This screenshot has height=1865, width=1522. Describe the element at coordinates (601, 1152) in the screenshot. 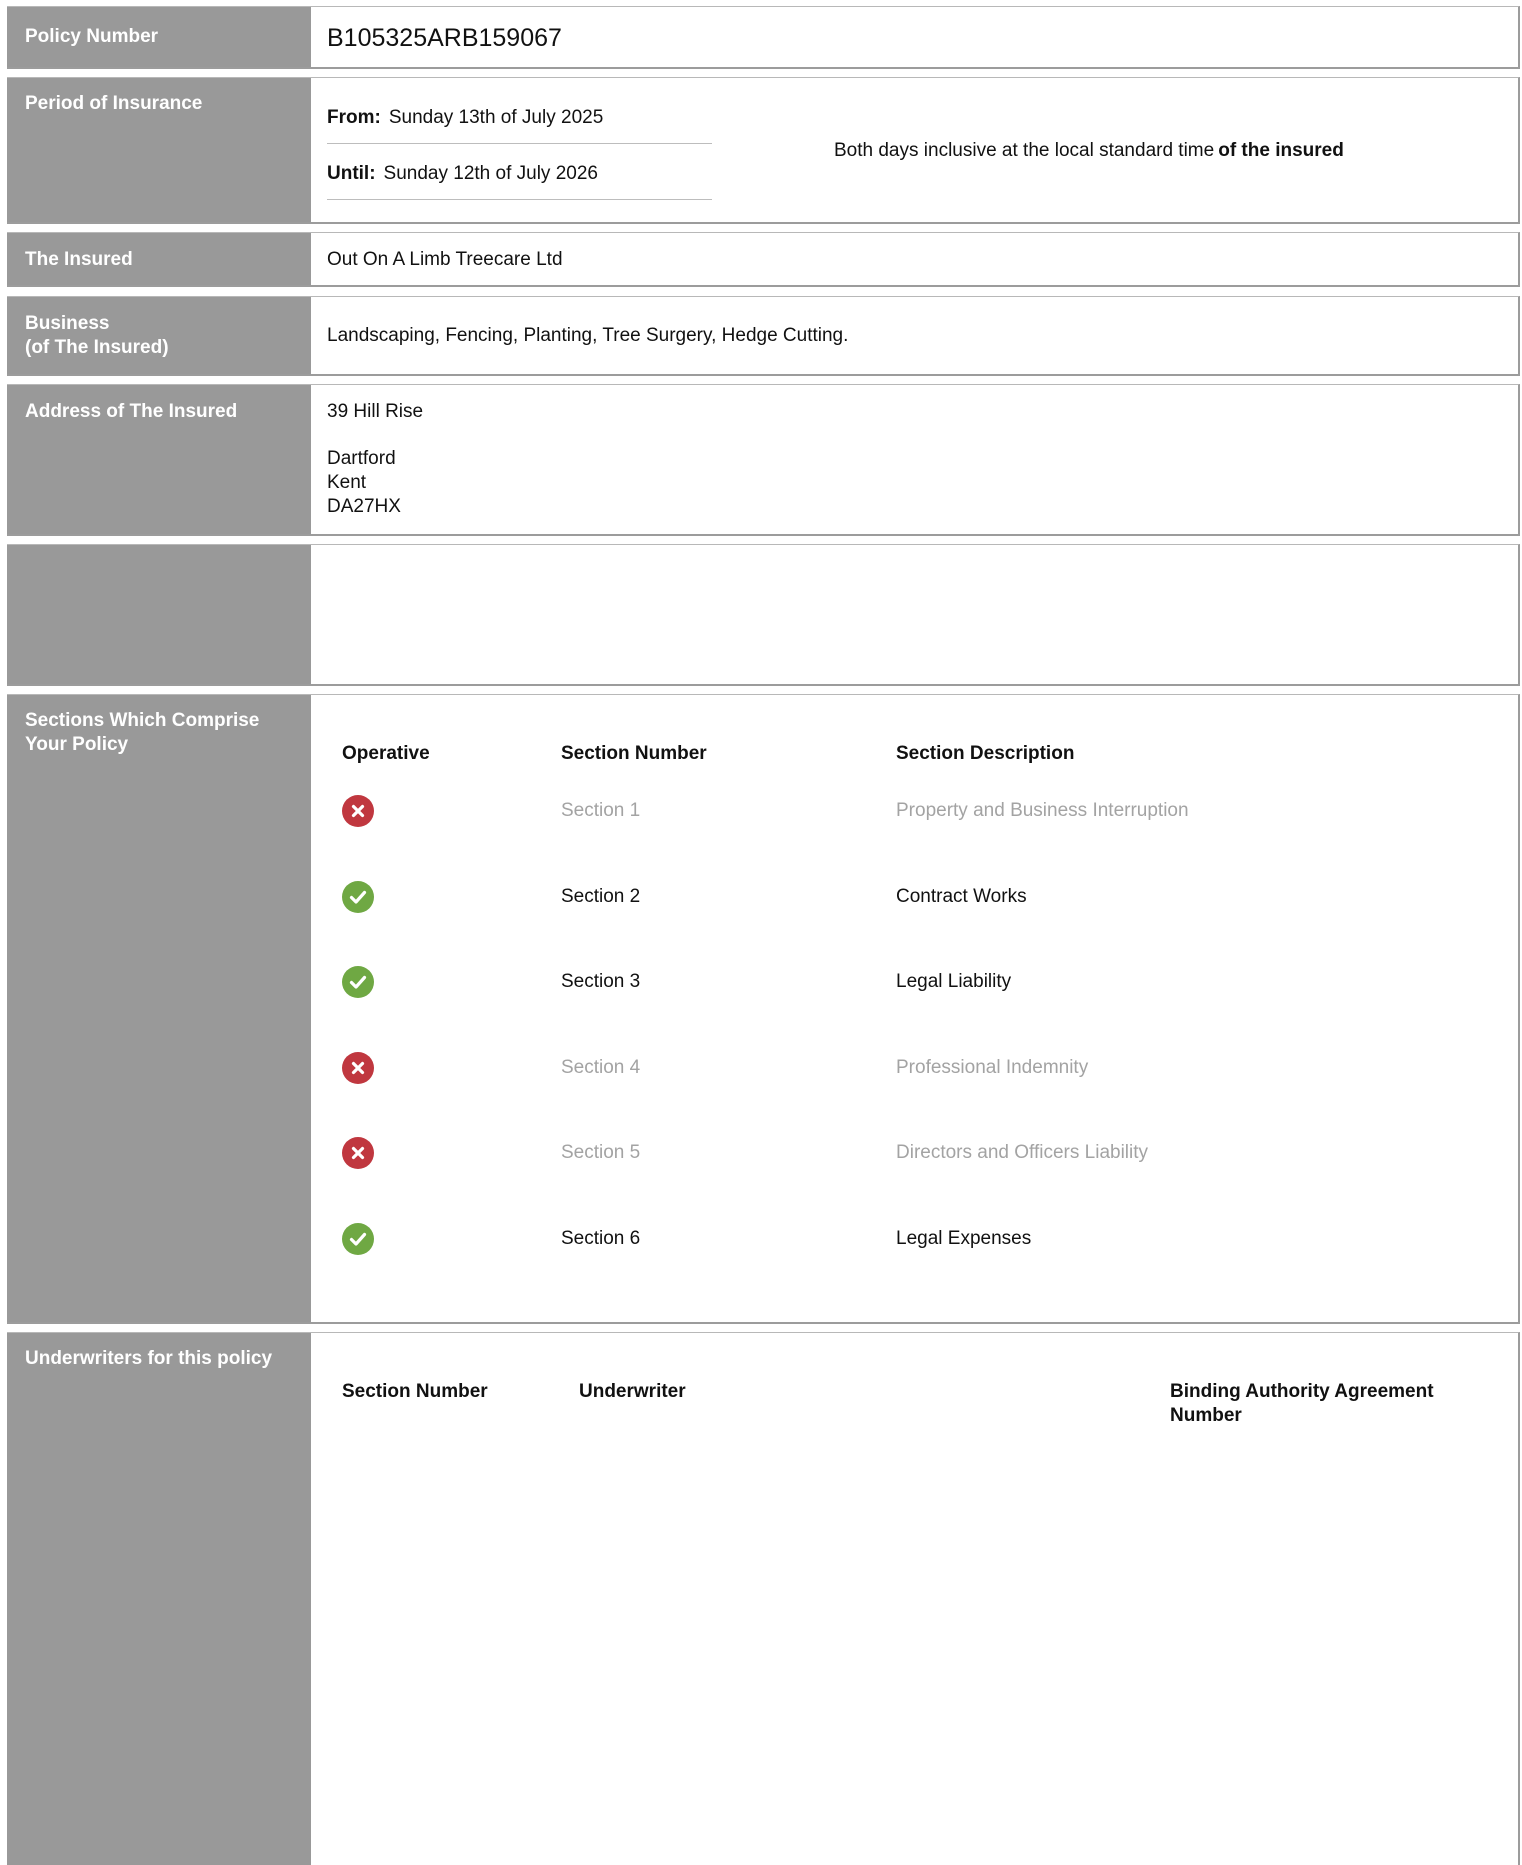

I see `section-number: Section 5` at that location.